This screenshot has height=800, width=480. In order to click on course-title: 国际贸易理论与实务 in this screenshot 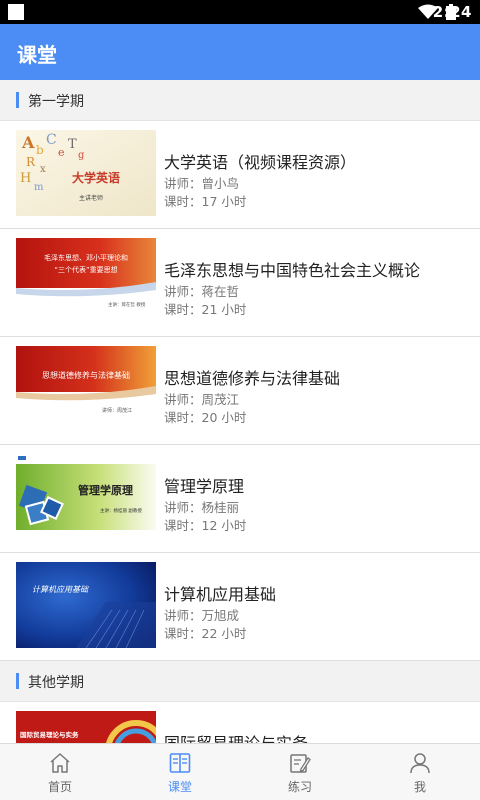, I will do `click(236, 736)`.